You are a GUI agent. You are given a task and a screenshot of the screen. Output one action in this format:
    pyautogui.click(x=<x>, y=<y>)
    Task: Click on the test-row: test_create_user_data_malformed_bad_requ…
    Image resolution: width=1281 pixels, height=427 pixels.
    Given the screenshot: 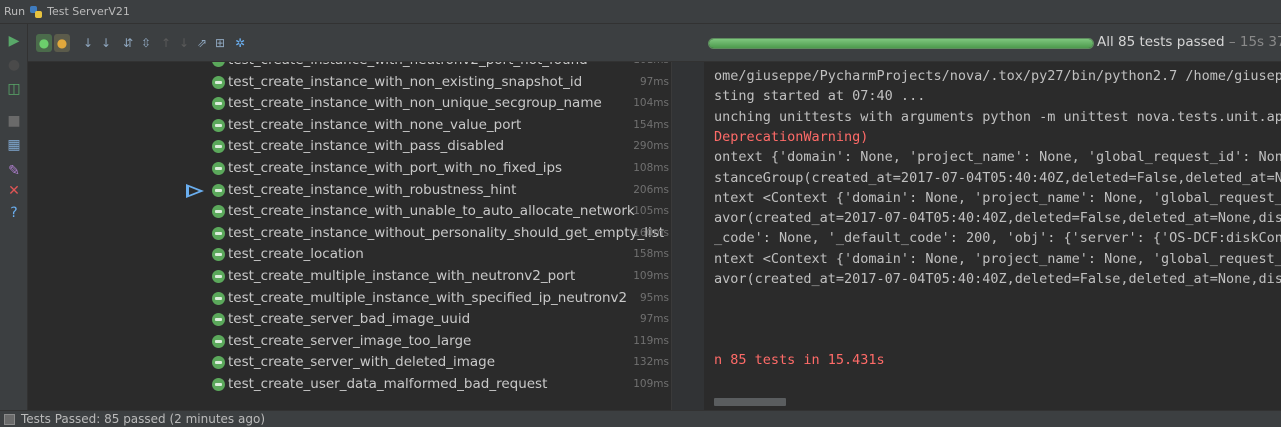 What is the action you would take?
    pyautogui.click(x=349, y=385)
    